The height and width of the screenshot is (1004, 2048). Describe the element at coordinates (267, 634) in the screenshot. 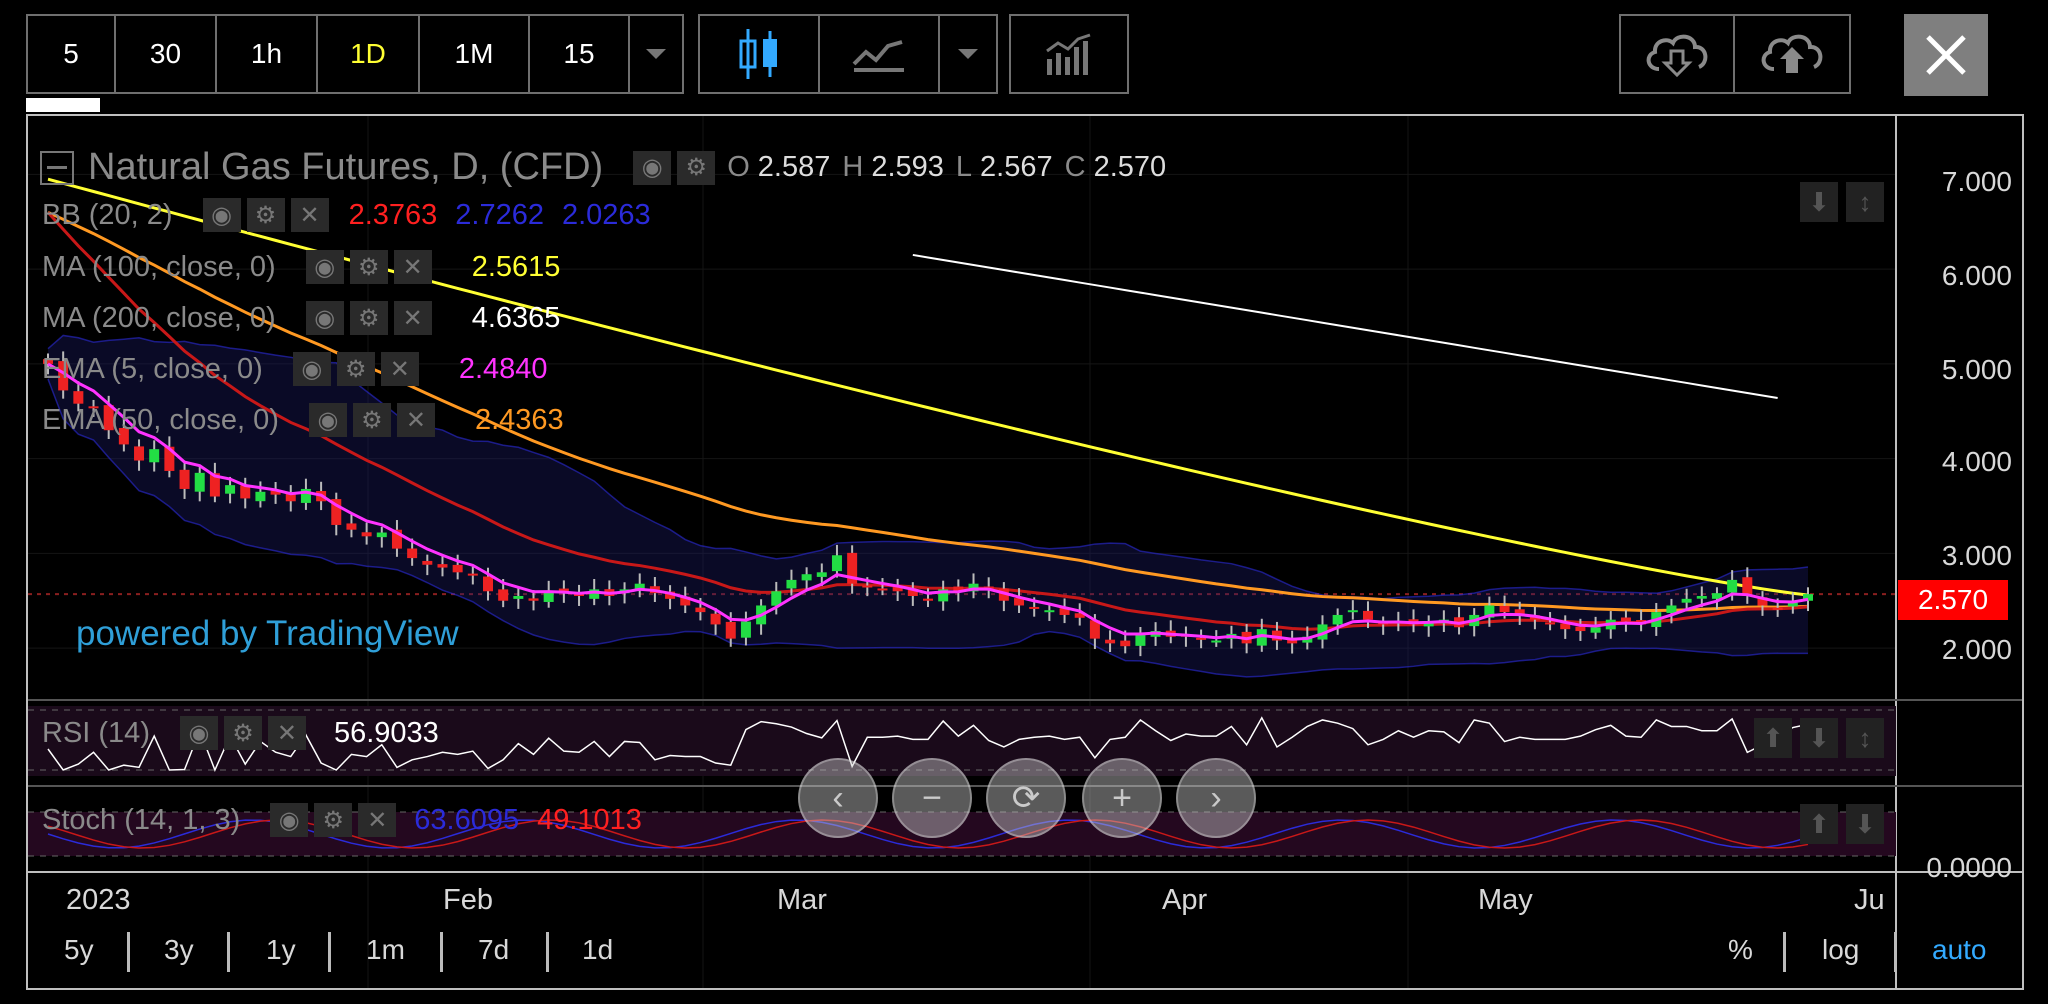

I see `watermark: powered by TradingView` at that location.